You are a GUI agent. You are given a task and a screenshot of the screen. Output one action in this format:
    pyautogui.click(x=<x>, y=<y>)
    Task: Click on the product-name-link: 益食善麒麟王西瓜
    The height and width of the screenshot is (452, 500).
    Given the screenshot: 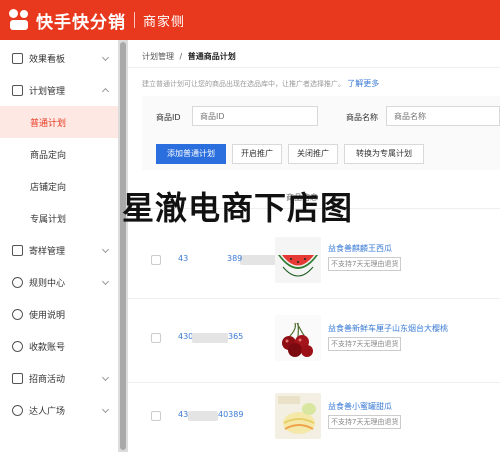 What is the action you would take?
    pyautogui.click(x=360, y=248)
    